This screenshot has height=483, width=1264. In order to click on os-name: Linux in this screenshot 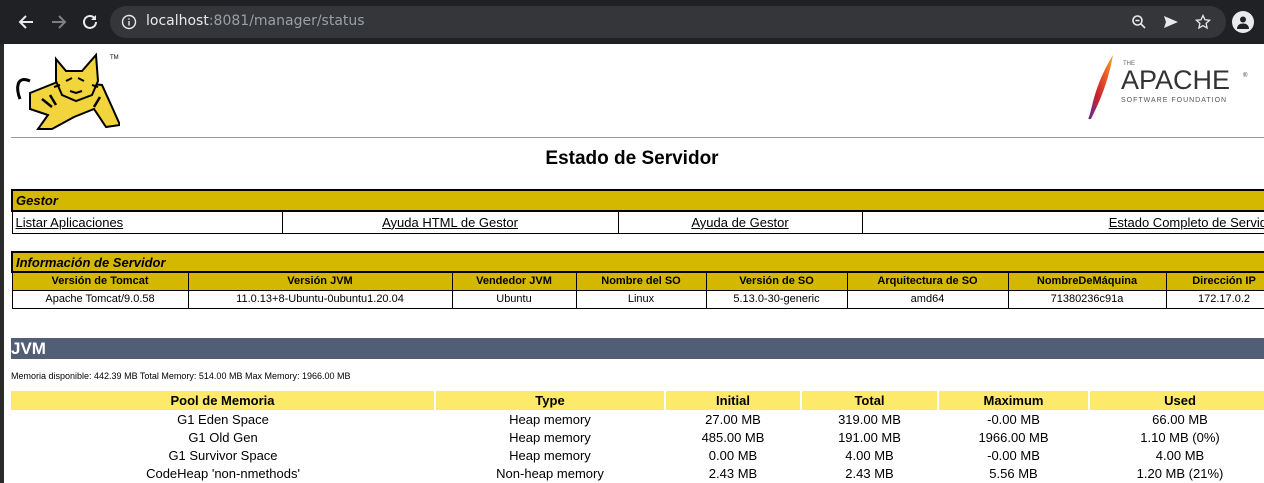, I will do `click(641, 299)`.